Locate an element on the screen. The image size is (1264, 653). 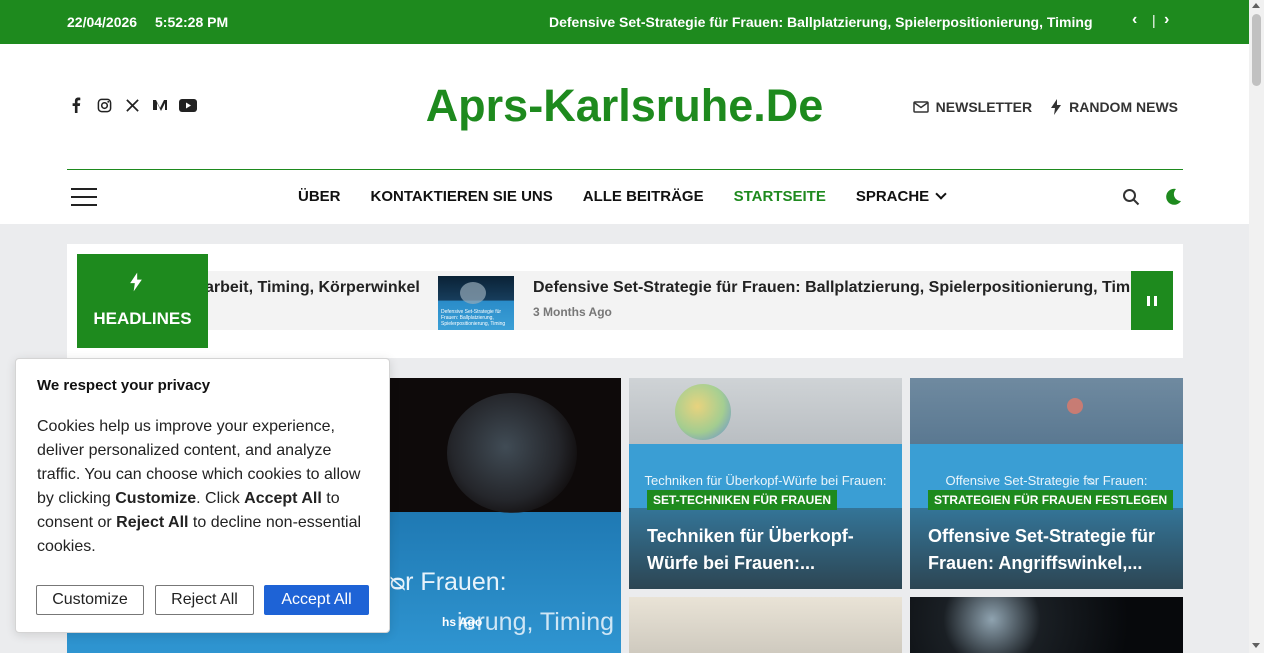
envelope-icon is located at coordinates (920, 107).